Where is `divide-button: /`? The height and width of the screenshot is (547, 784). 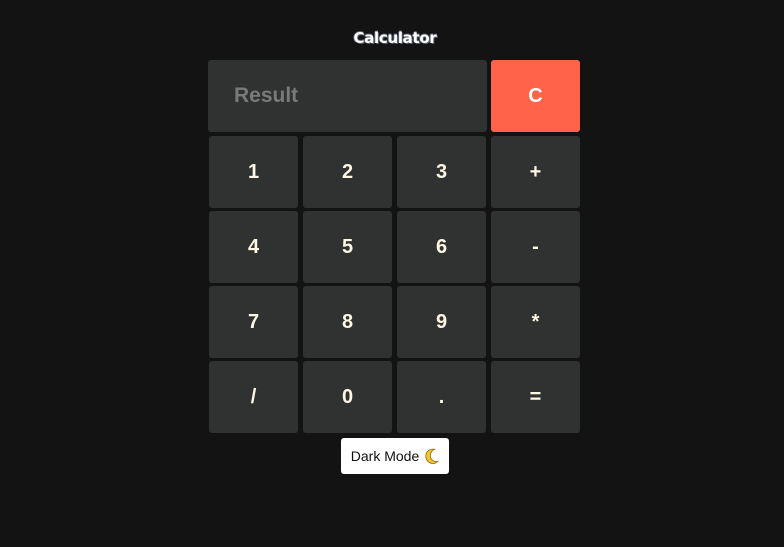
divide-button: / is located at coordinates (253, 397).